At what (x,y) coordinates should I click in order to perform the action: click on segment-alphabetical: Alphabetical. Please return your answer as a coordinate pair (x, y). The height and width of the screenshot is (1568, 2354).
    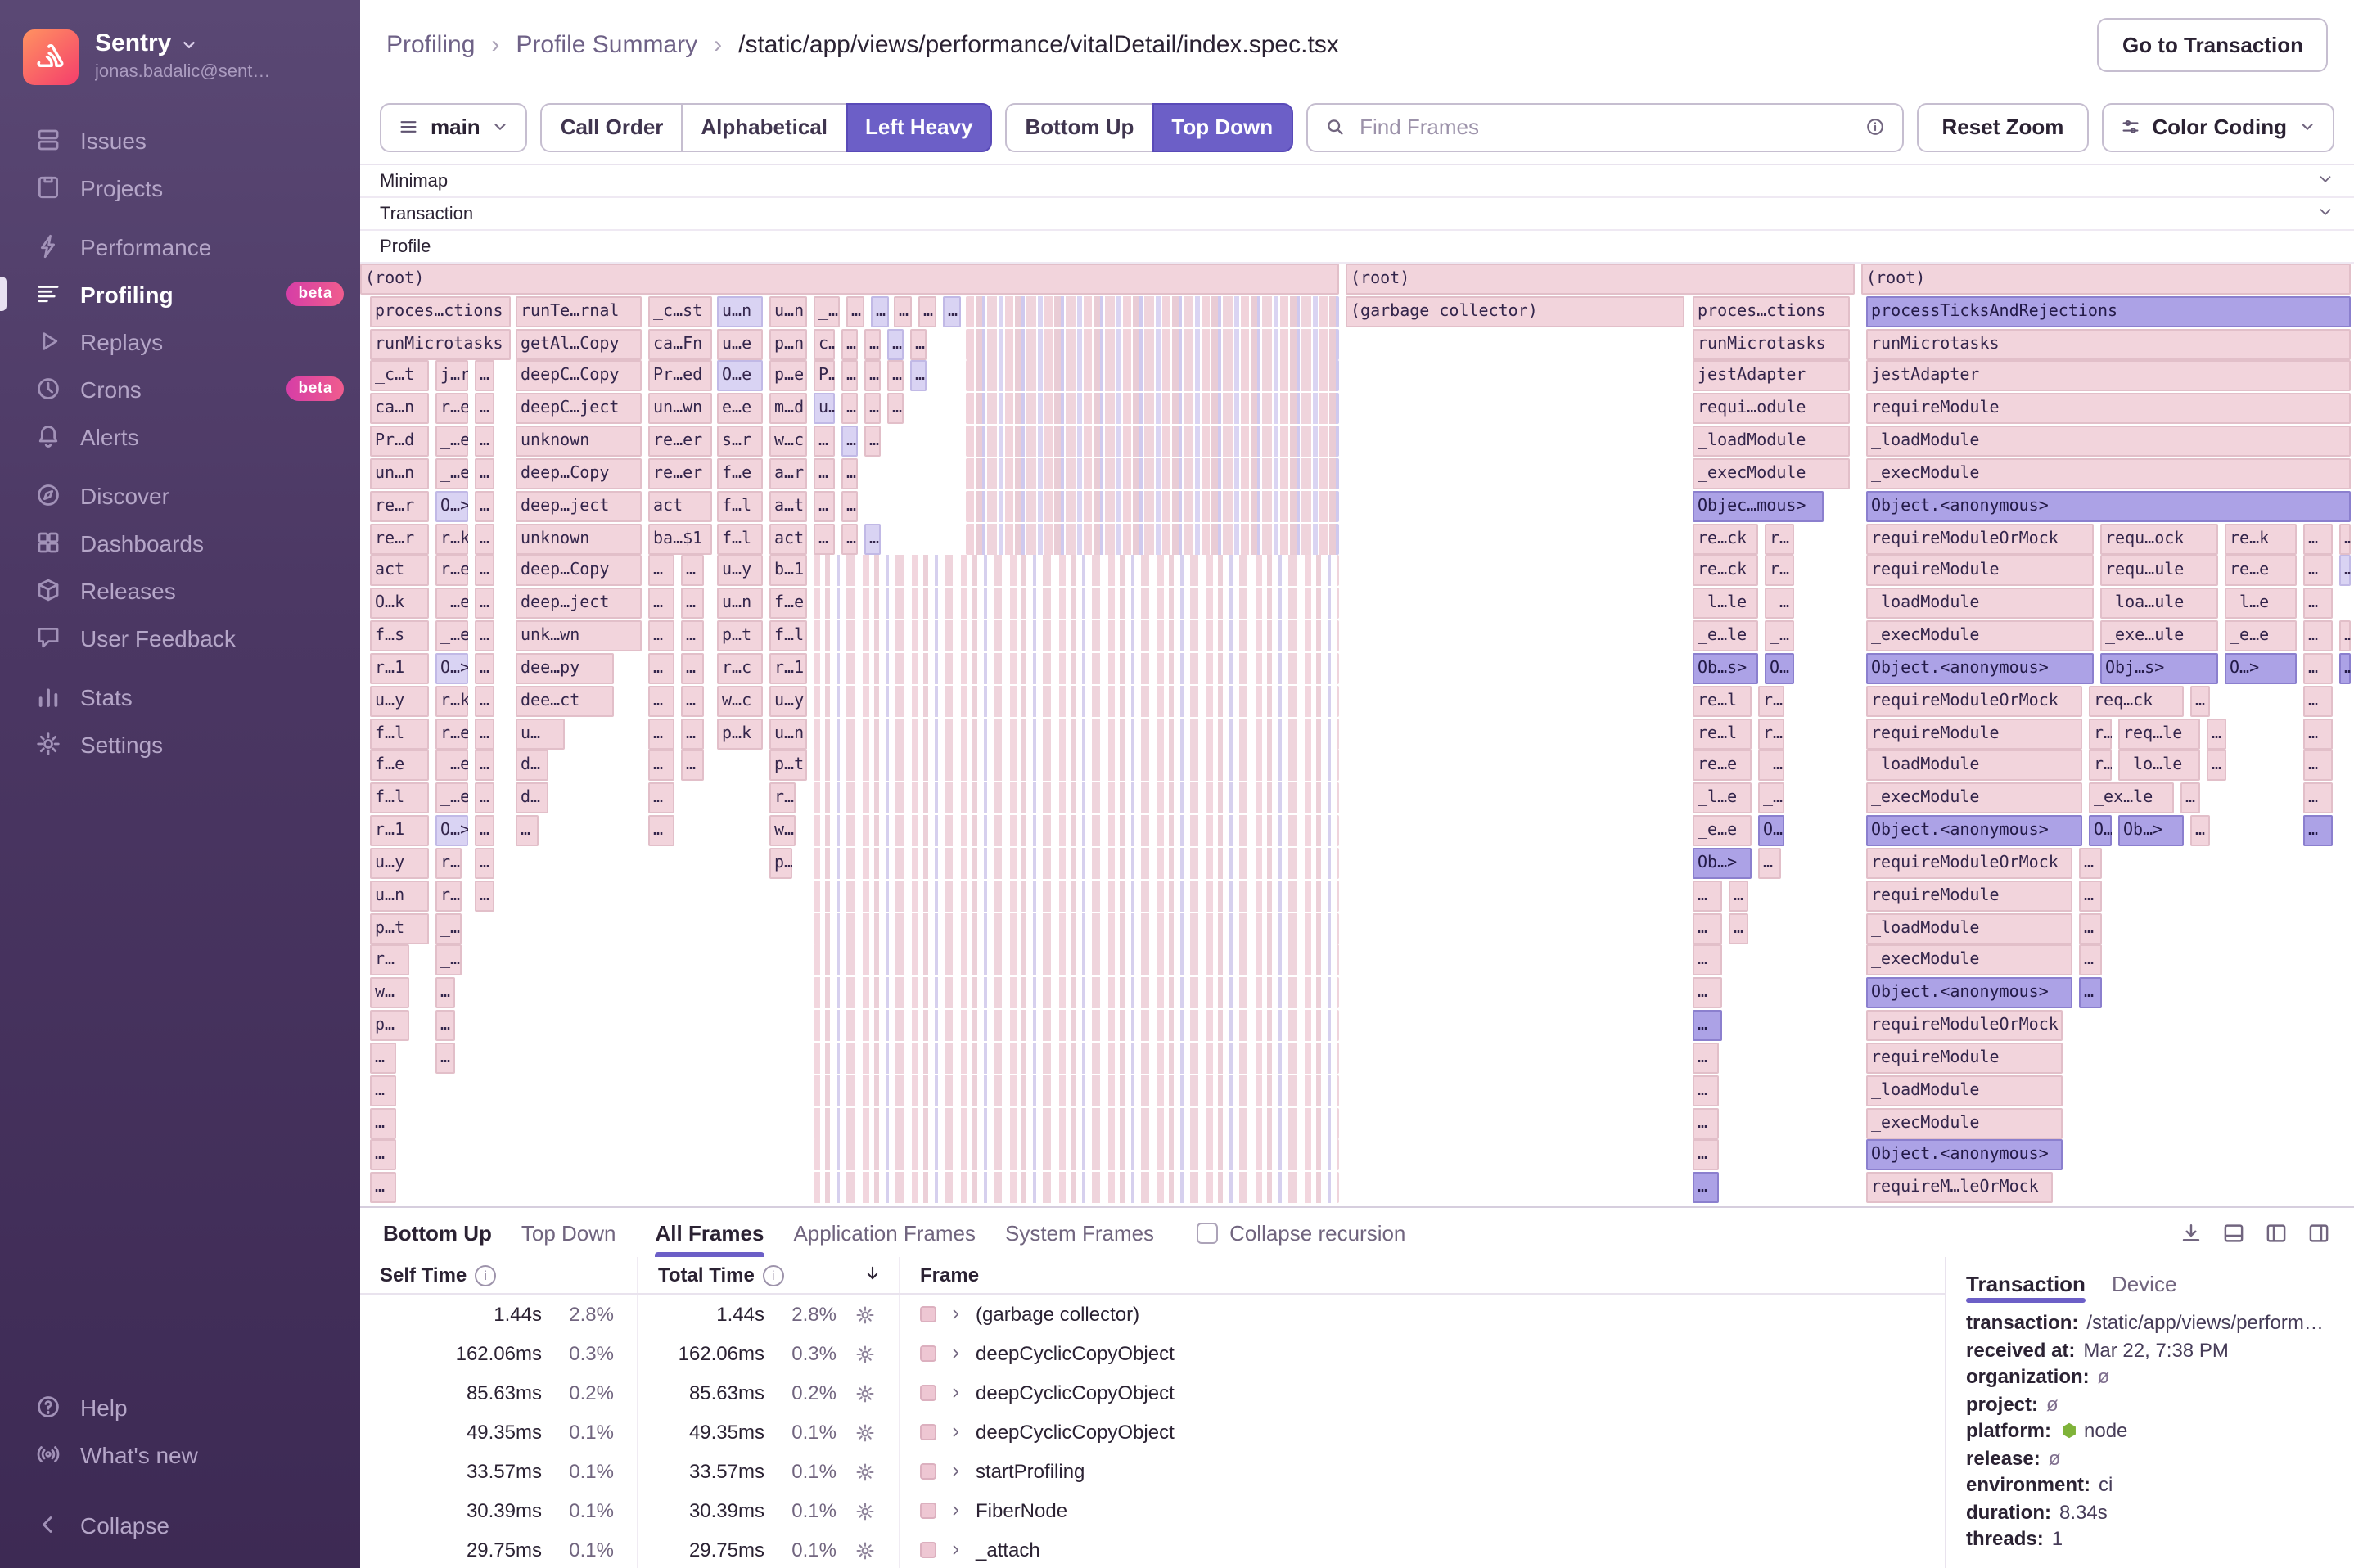
    Looking at the image, I should click on (764, 126).